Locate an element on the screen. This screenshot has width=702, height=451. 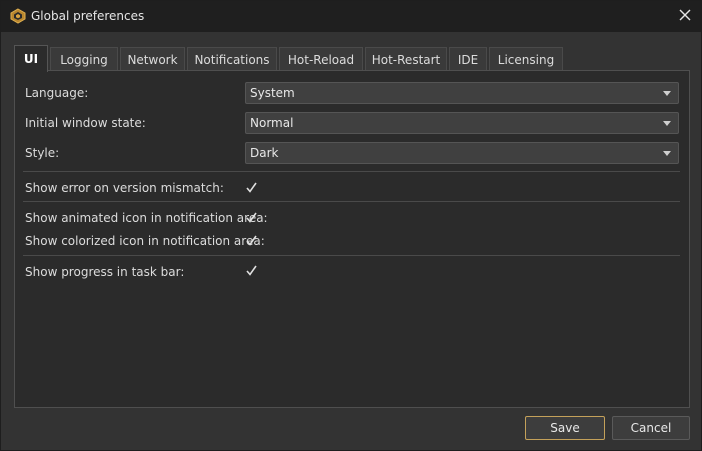
save-button: Save is located at coordinates (565, 428).